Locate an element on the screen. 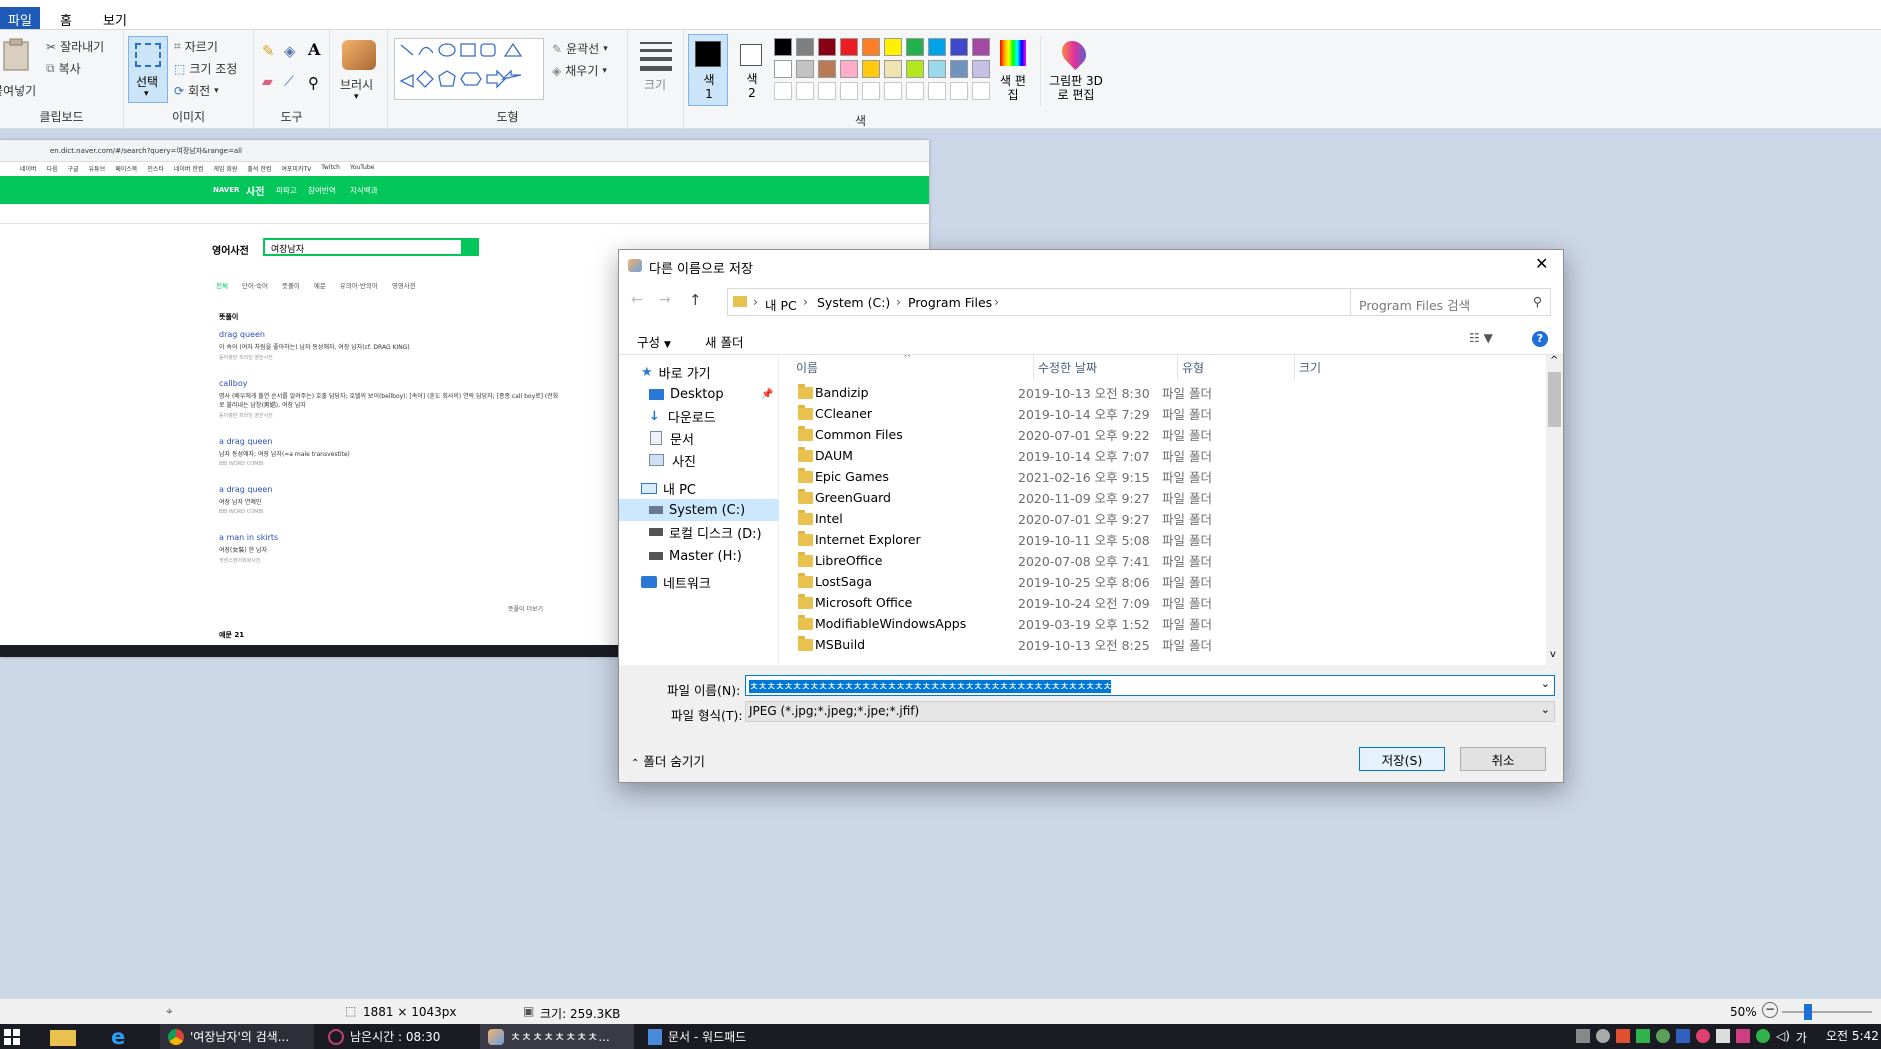 The height and width of the screenshot is (1049, 1881). outline-dropdown: ✎ 윤곽선 ▾ is located at coordinates (580, 48).